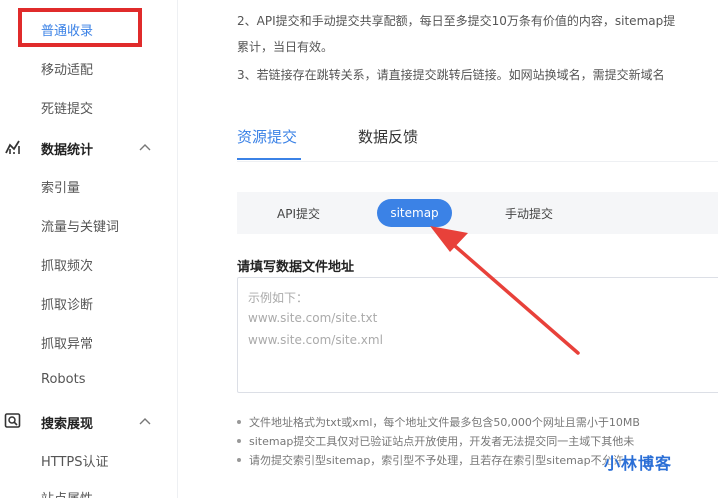  I want to click on placeholder-line: www.site.com/site.txt, so click(313, 318).